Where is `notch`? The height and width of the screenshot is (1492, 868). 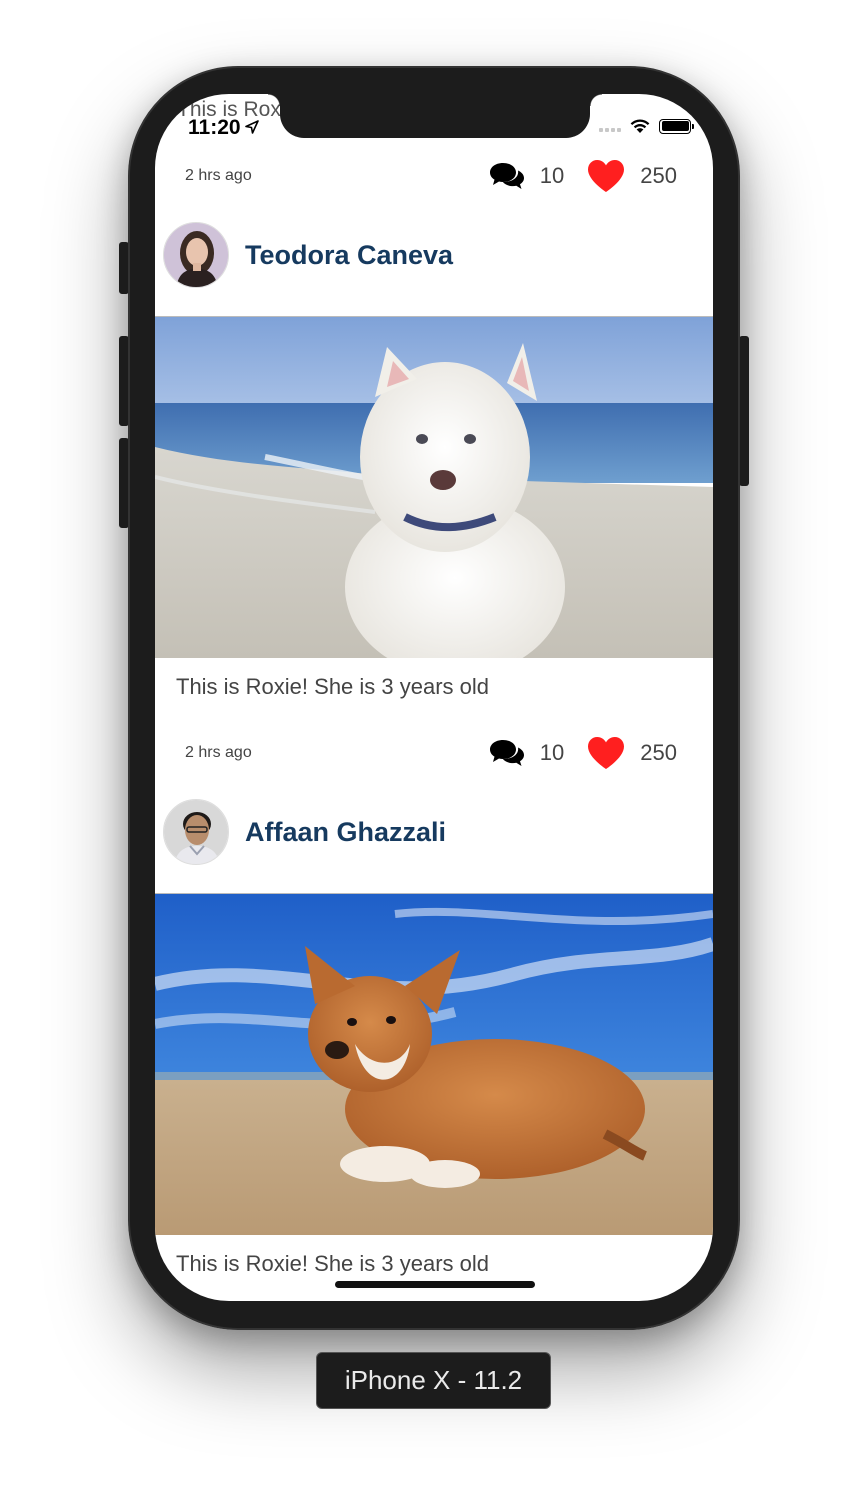 notch is located at coordinates (435, 116).